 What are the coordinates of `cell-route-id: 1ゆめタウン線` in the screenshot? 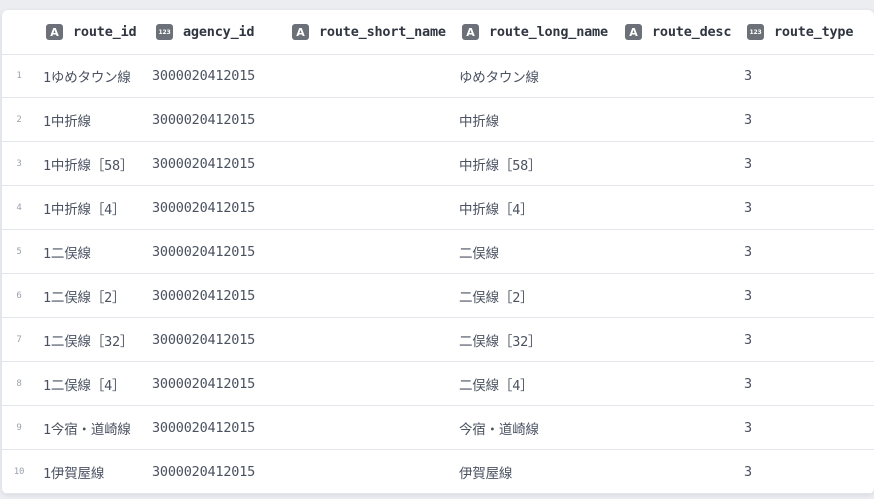 It's located at (97, 75).